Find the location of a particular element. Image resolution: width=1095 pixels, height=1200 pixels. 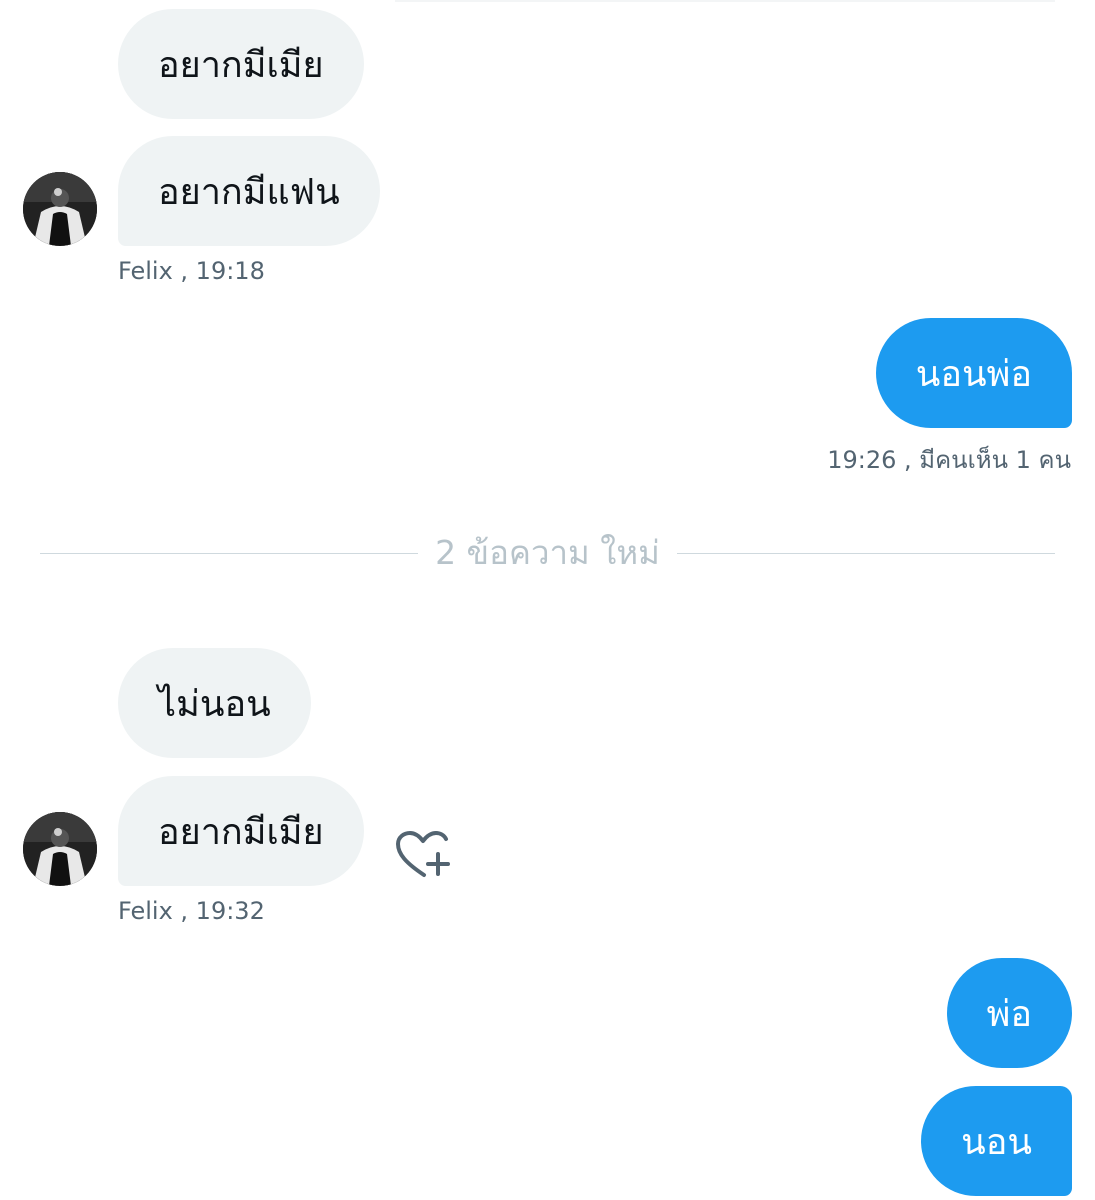

message-text: อยากมีแฟน is located at coordinates (249, 192).